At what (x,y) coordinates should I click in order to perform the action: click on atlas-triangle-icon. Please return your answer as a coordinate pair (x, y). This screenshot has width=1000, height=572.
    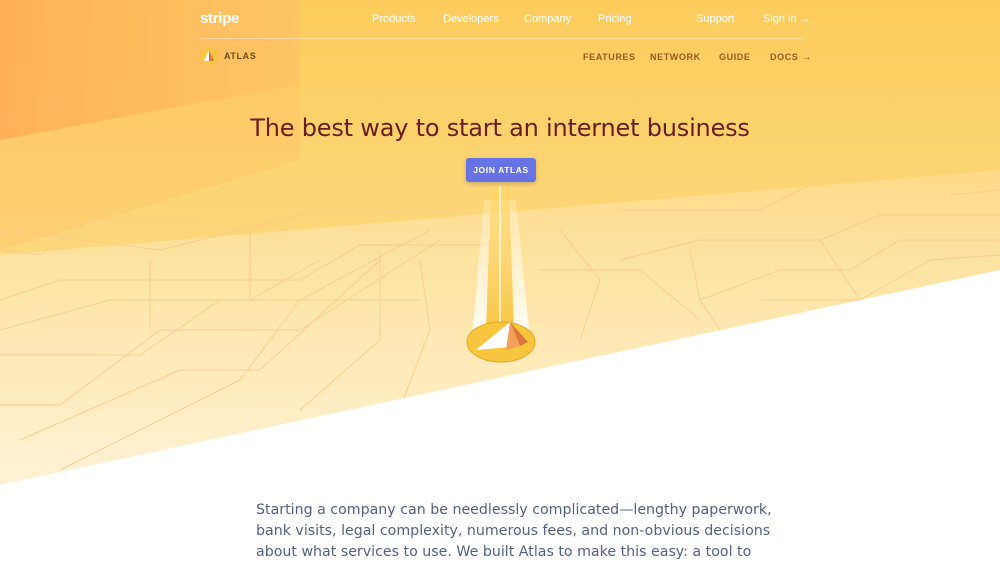
    Looking at the image, I should click on (209, 56).